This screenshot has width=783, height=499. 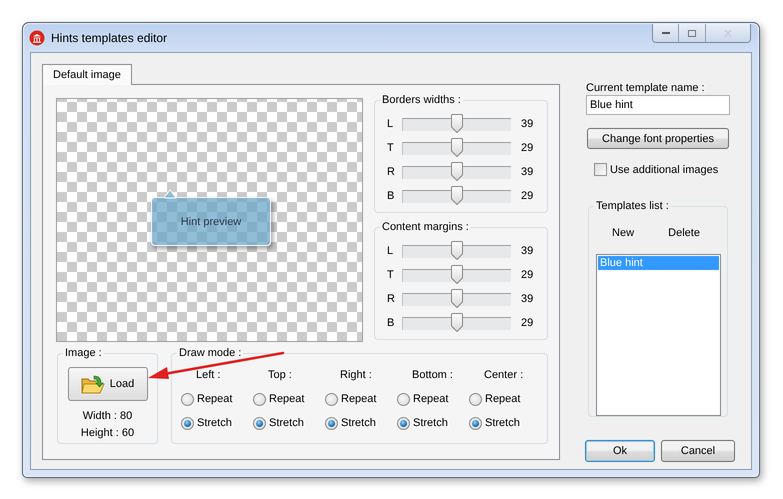 What do you see at coordinates (87, 74) in the screenshot?
I see `tab: Default image` at bounding box center [87, 74].